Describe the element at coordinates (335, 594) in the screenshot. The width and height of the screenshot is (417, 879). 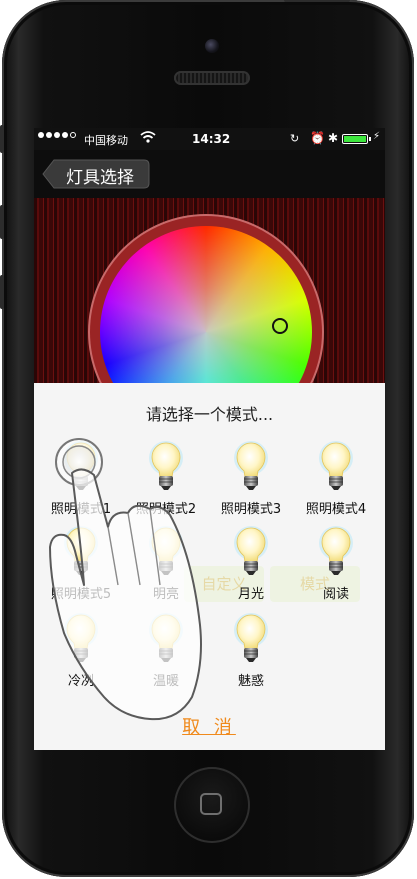
I see `mode-label: 阅读` at that location.